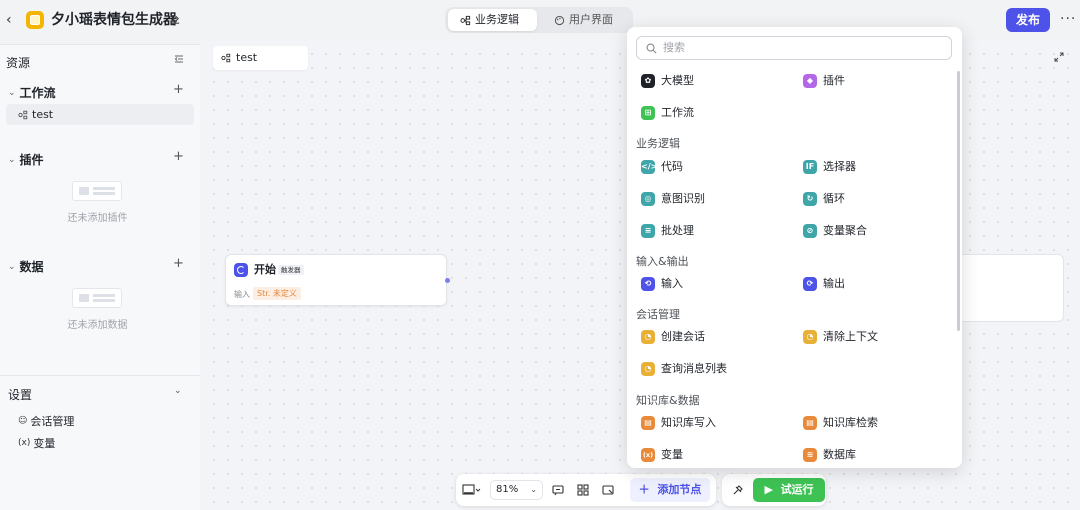  I want to click on node-item-workflow: ⊞ 工作流, so click(667, 113).